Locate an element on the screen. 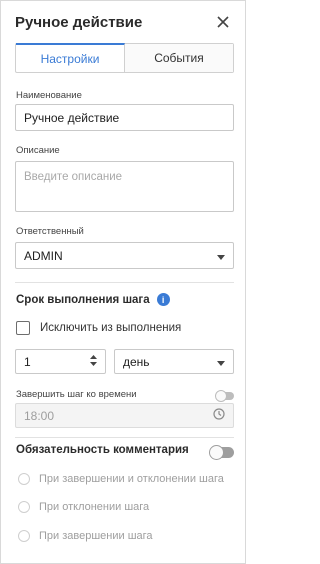  panel-title: Ручное действие is located at coordinates (79, 22).